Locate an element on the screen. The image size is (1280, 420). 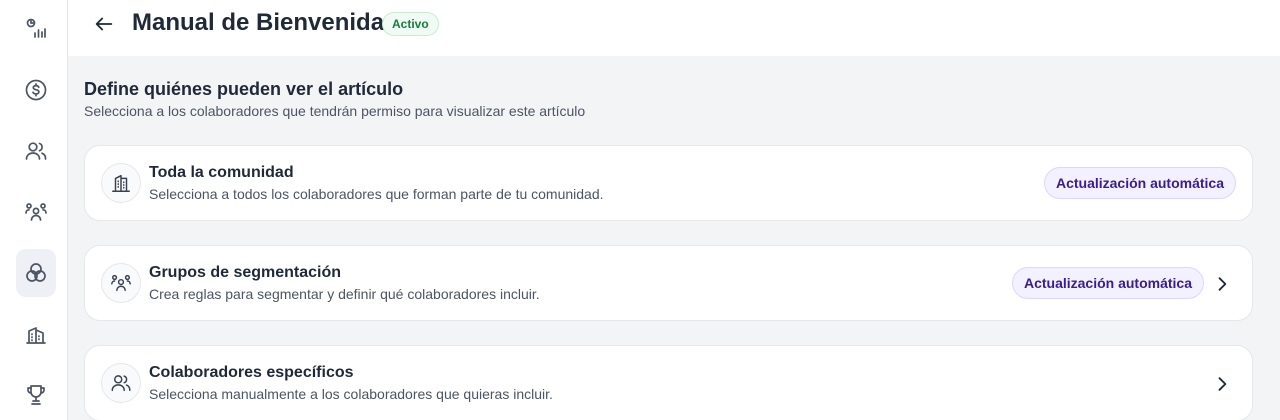
top-bar: Manual de Bienvenida Activo is located at coordinates (674, 28).